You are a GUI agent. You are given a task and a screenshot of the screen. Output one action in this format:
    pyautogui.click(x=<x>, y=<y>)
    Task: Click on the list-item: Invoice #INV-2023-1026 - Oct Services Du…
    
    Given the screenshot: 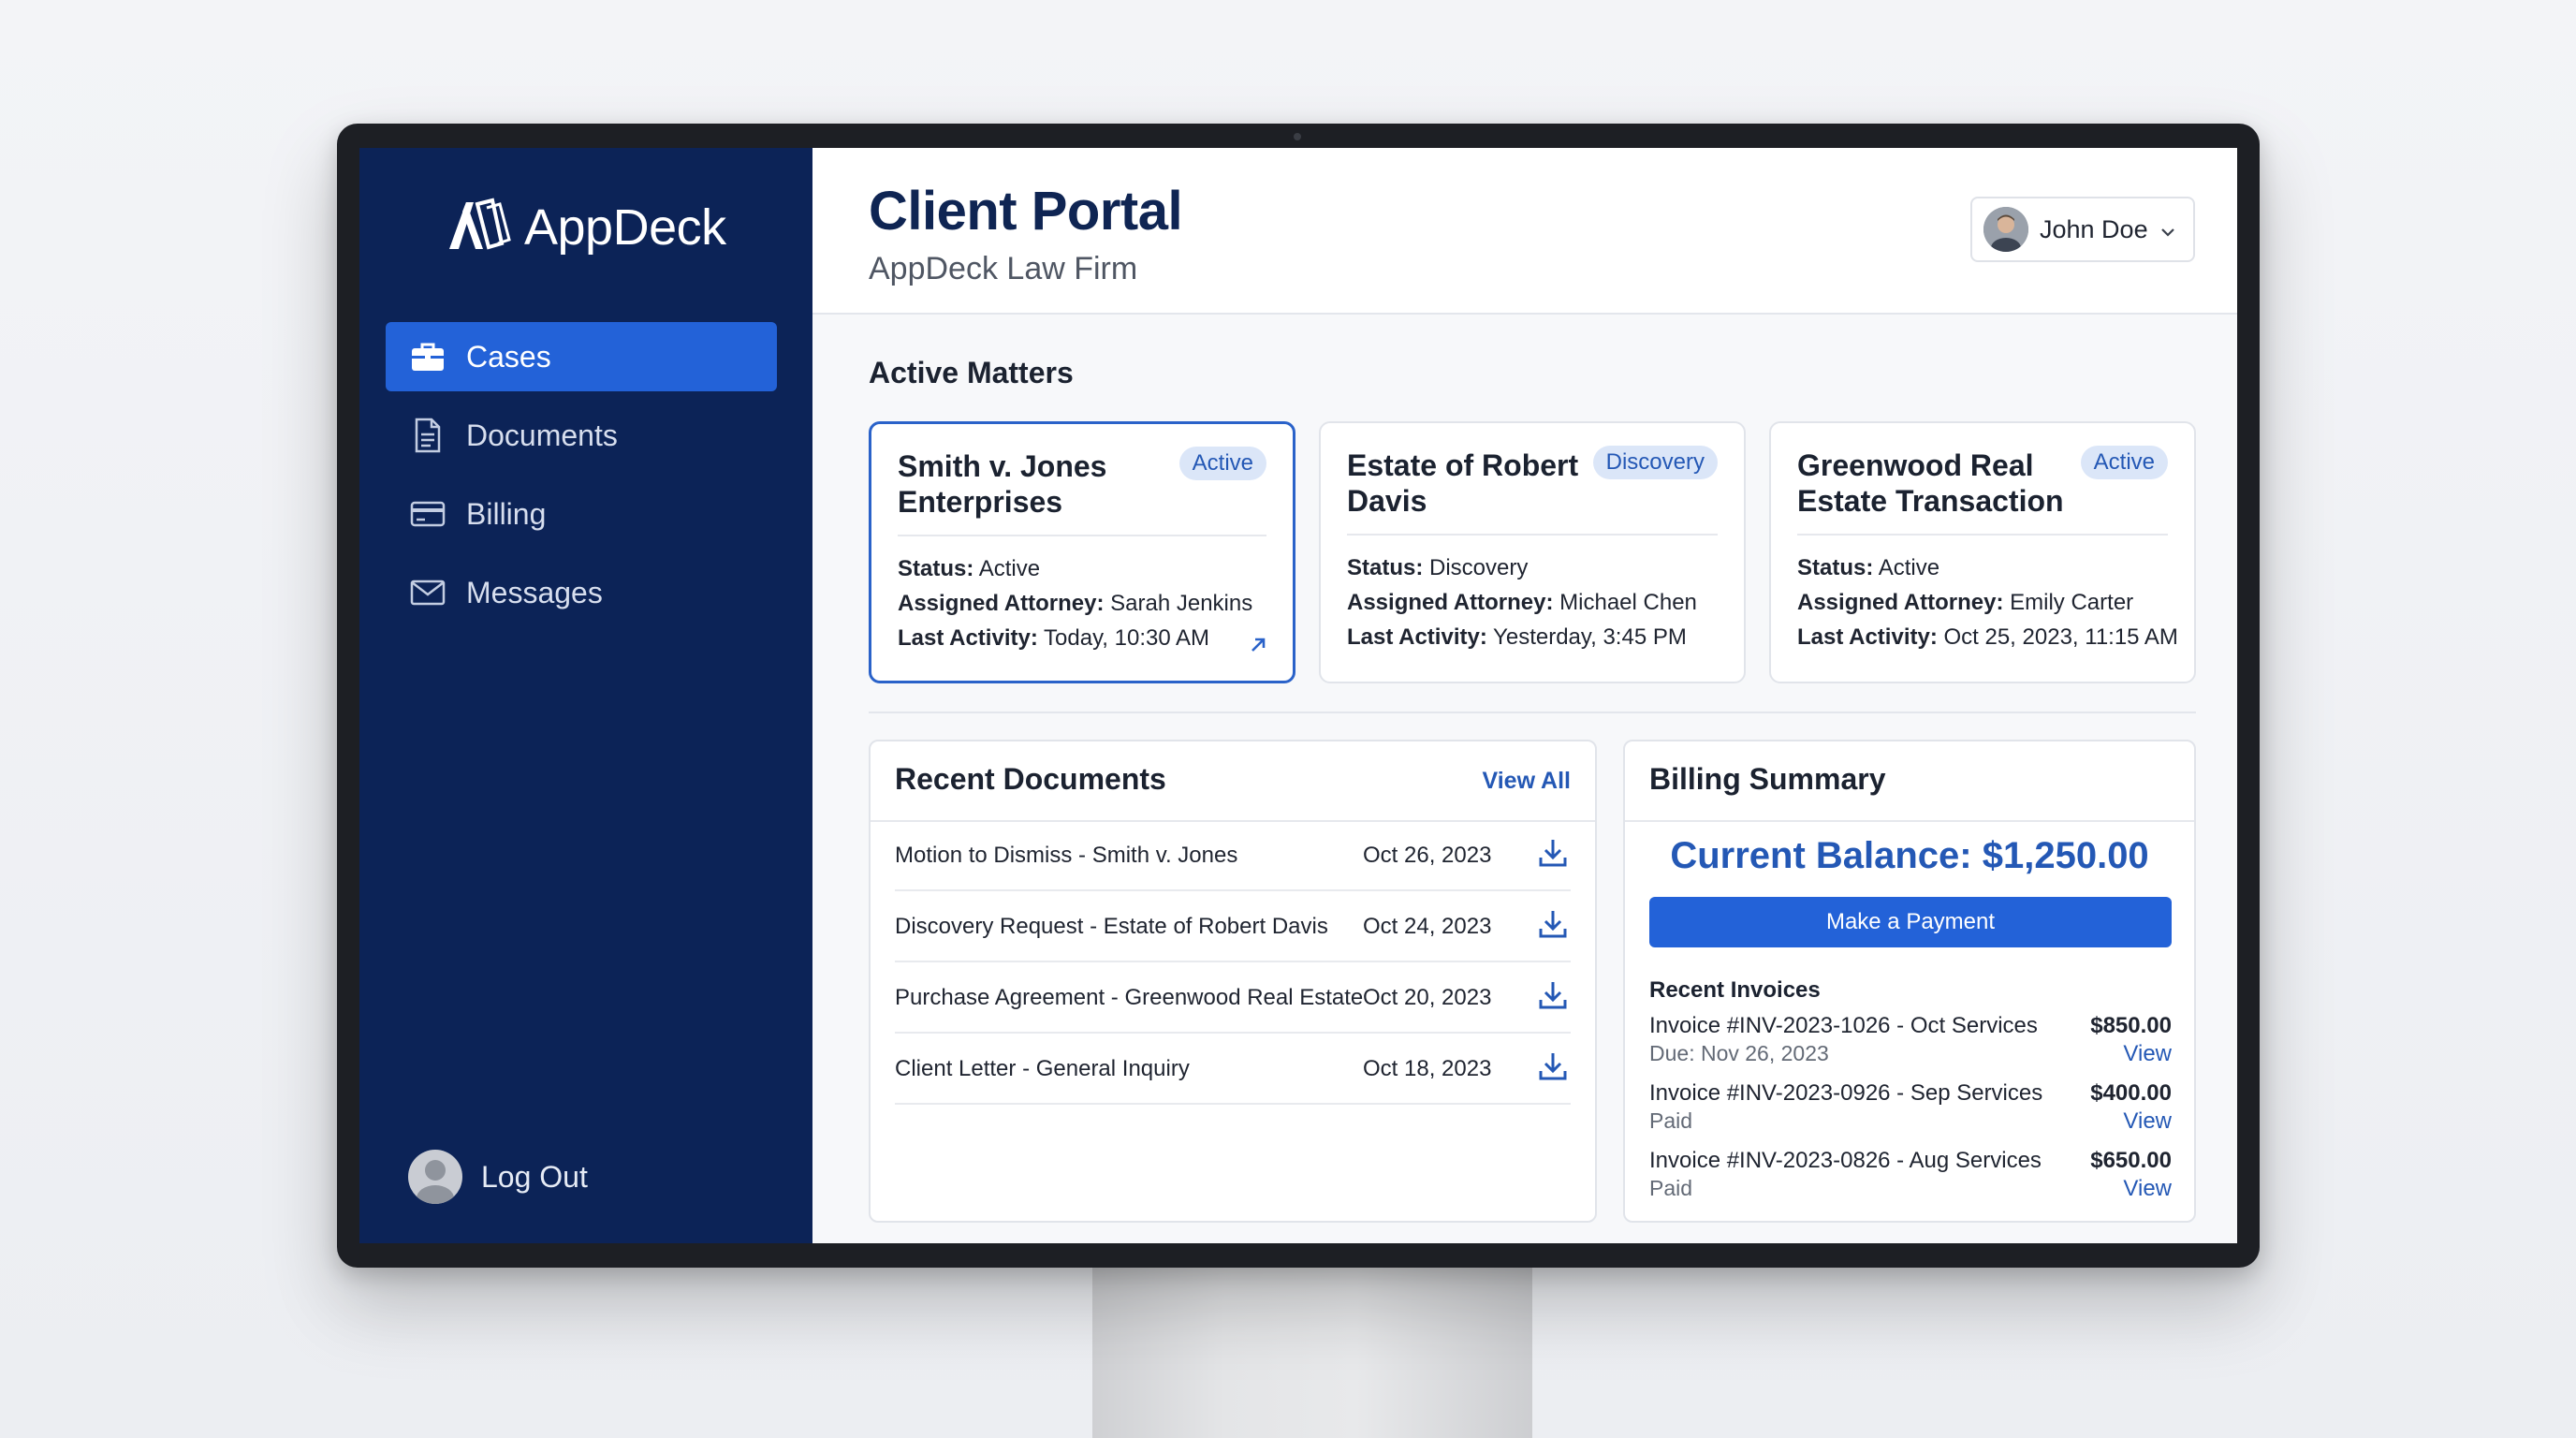 What is the action you would take?
    pyautogui.click(x=1910, y=1046)
    